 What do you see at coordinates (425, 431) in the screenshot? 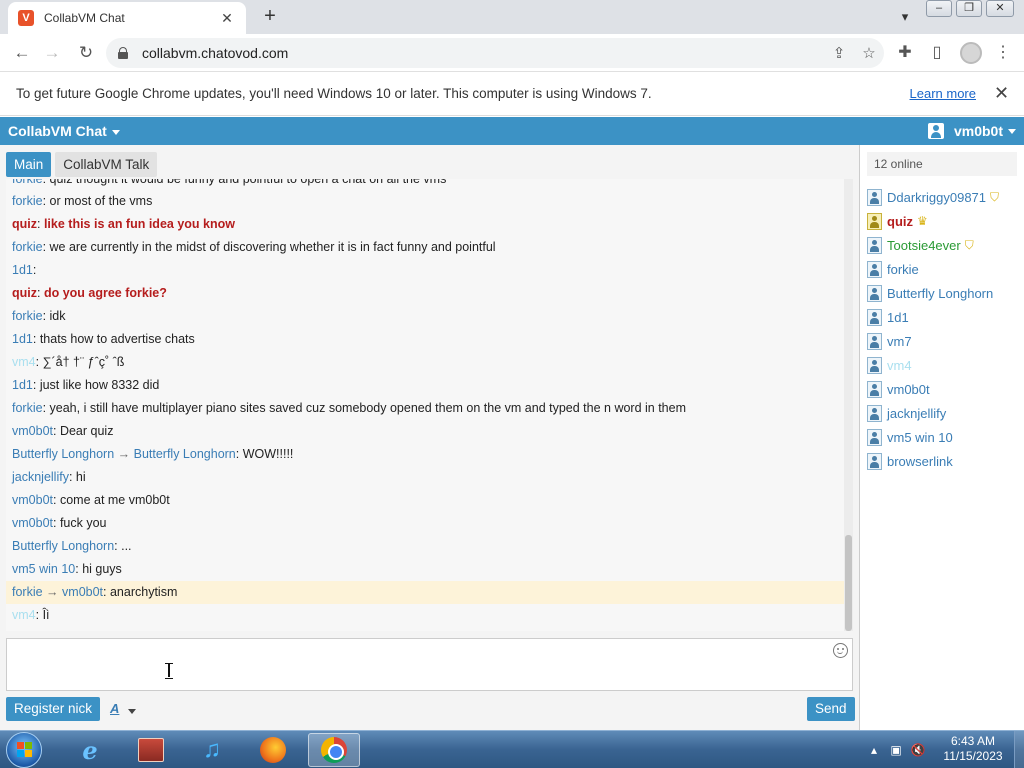
I see `chat-message: vm0b0t: Dear quiz` at bounding box center [425, 431].